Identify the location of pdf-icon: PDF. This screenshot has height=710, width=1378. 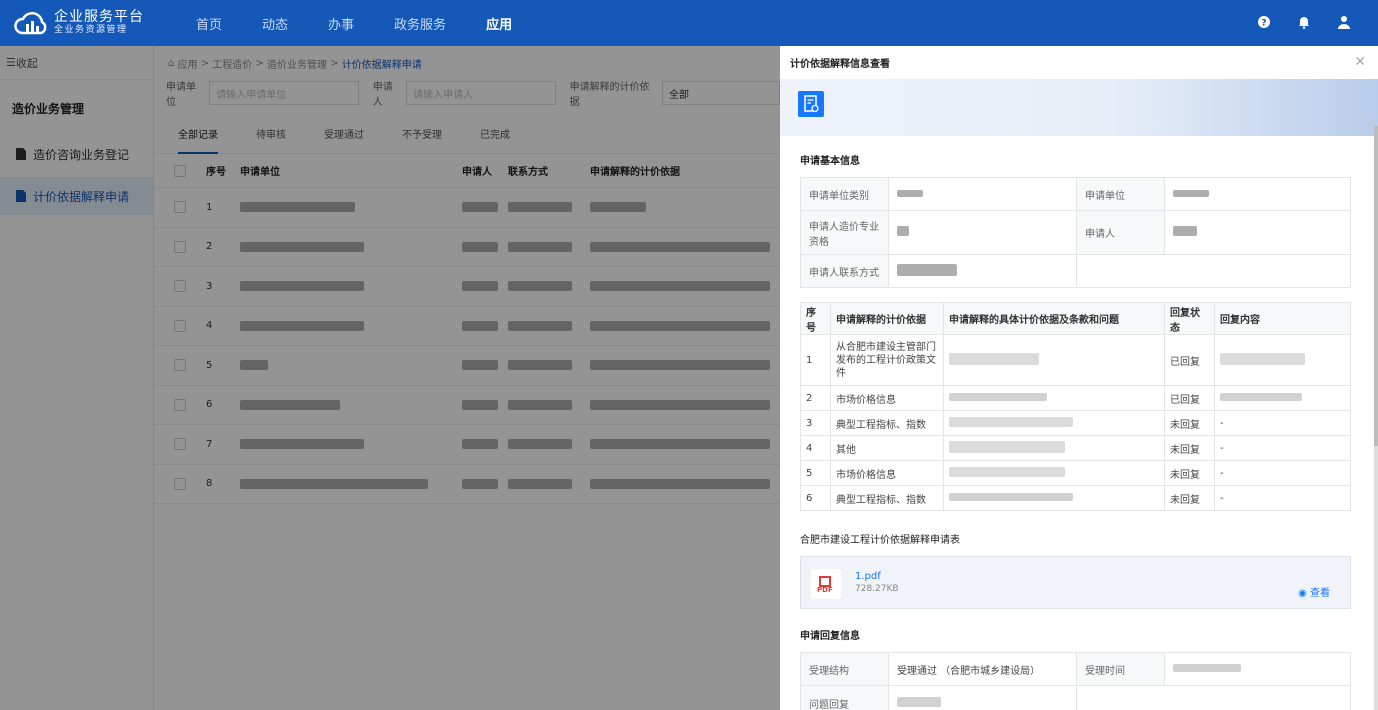
(826, 584).